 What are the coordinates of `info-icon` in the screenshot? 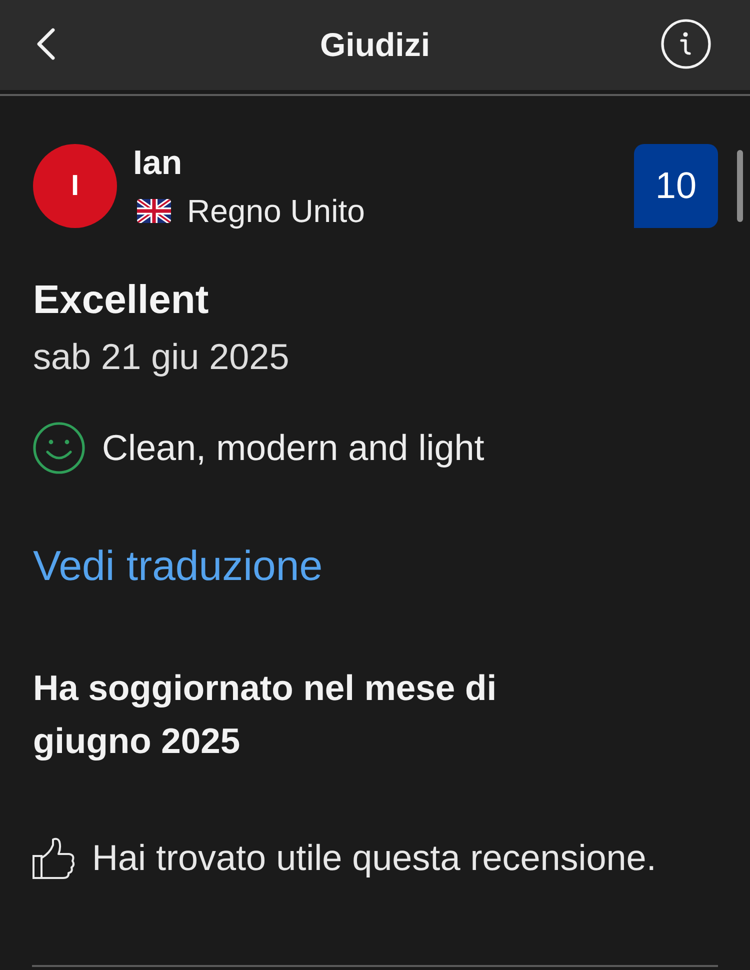 It's located at (686, 44).